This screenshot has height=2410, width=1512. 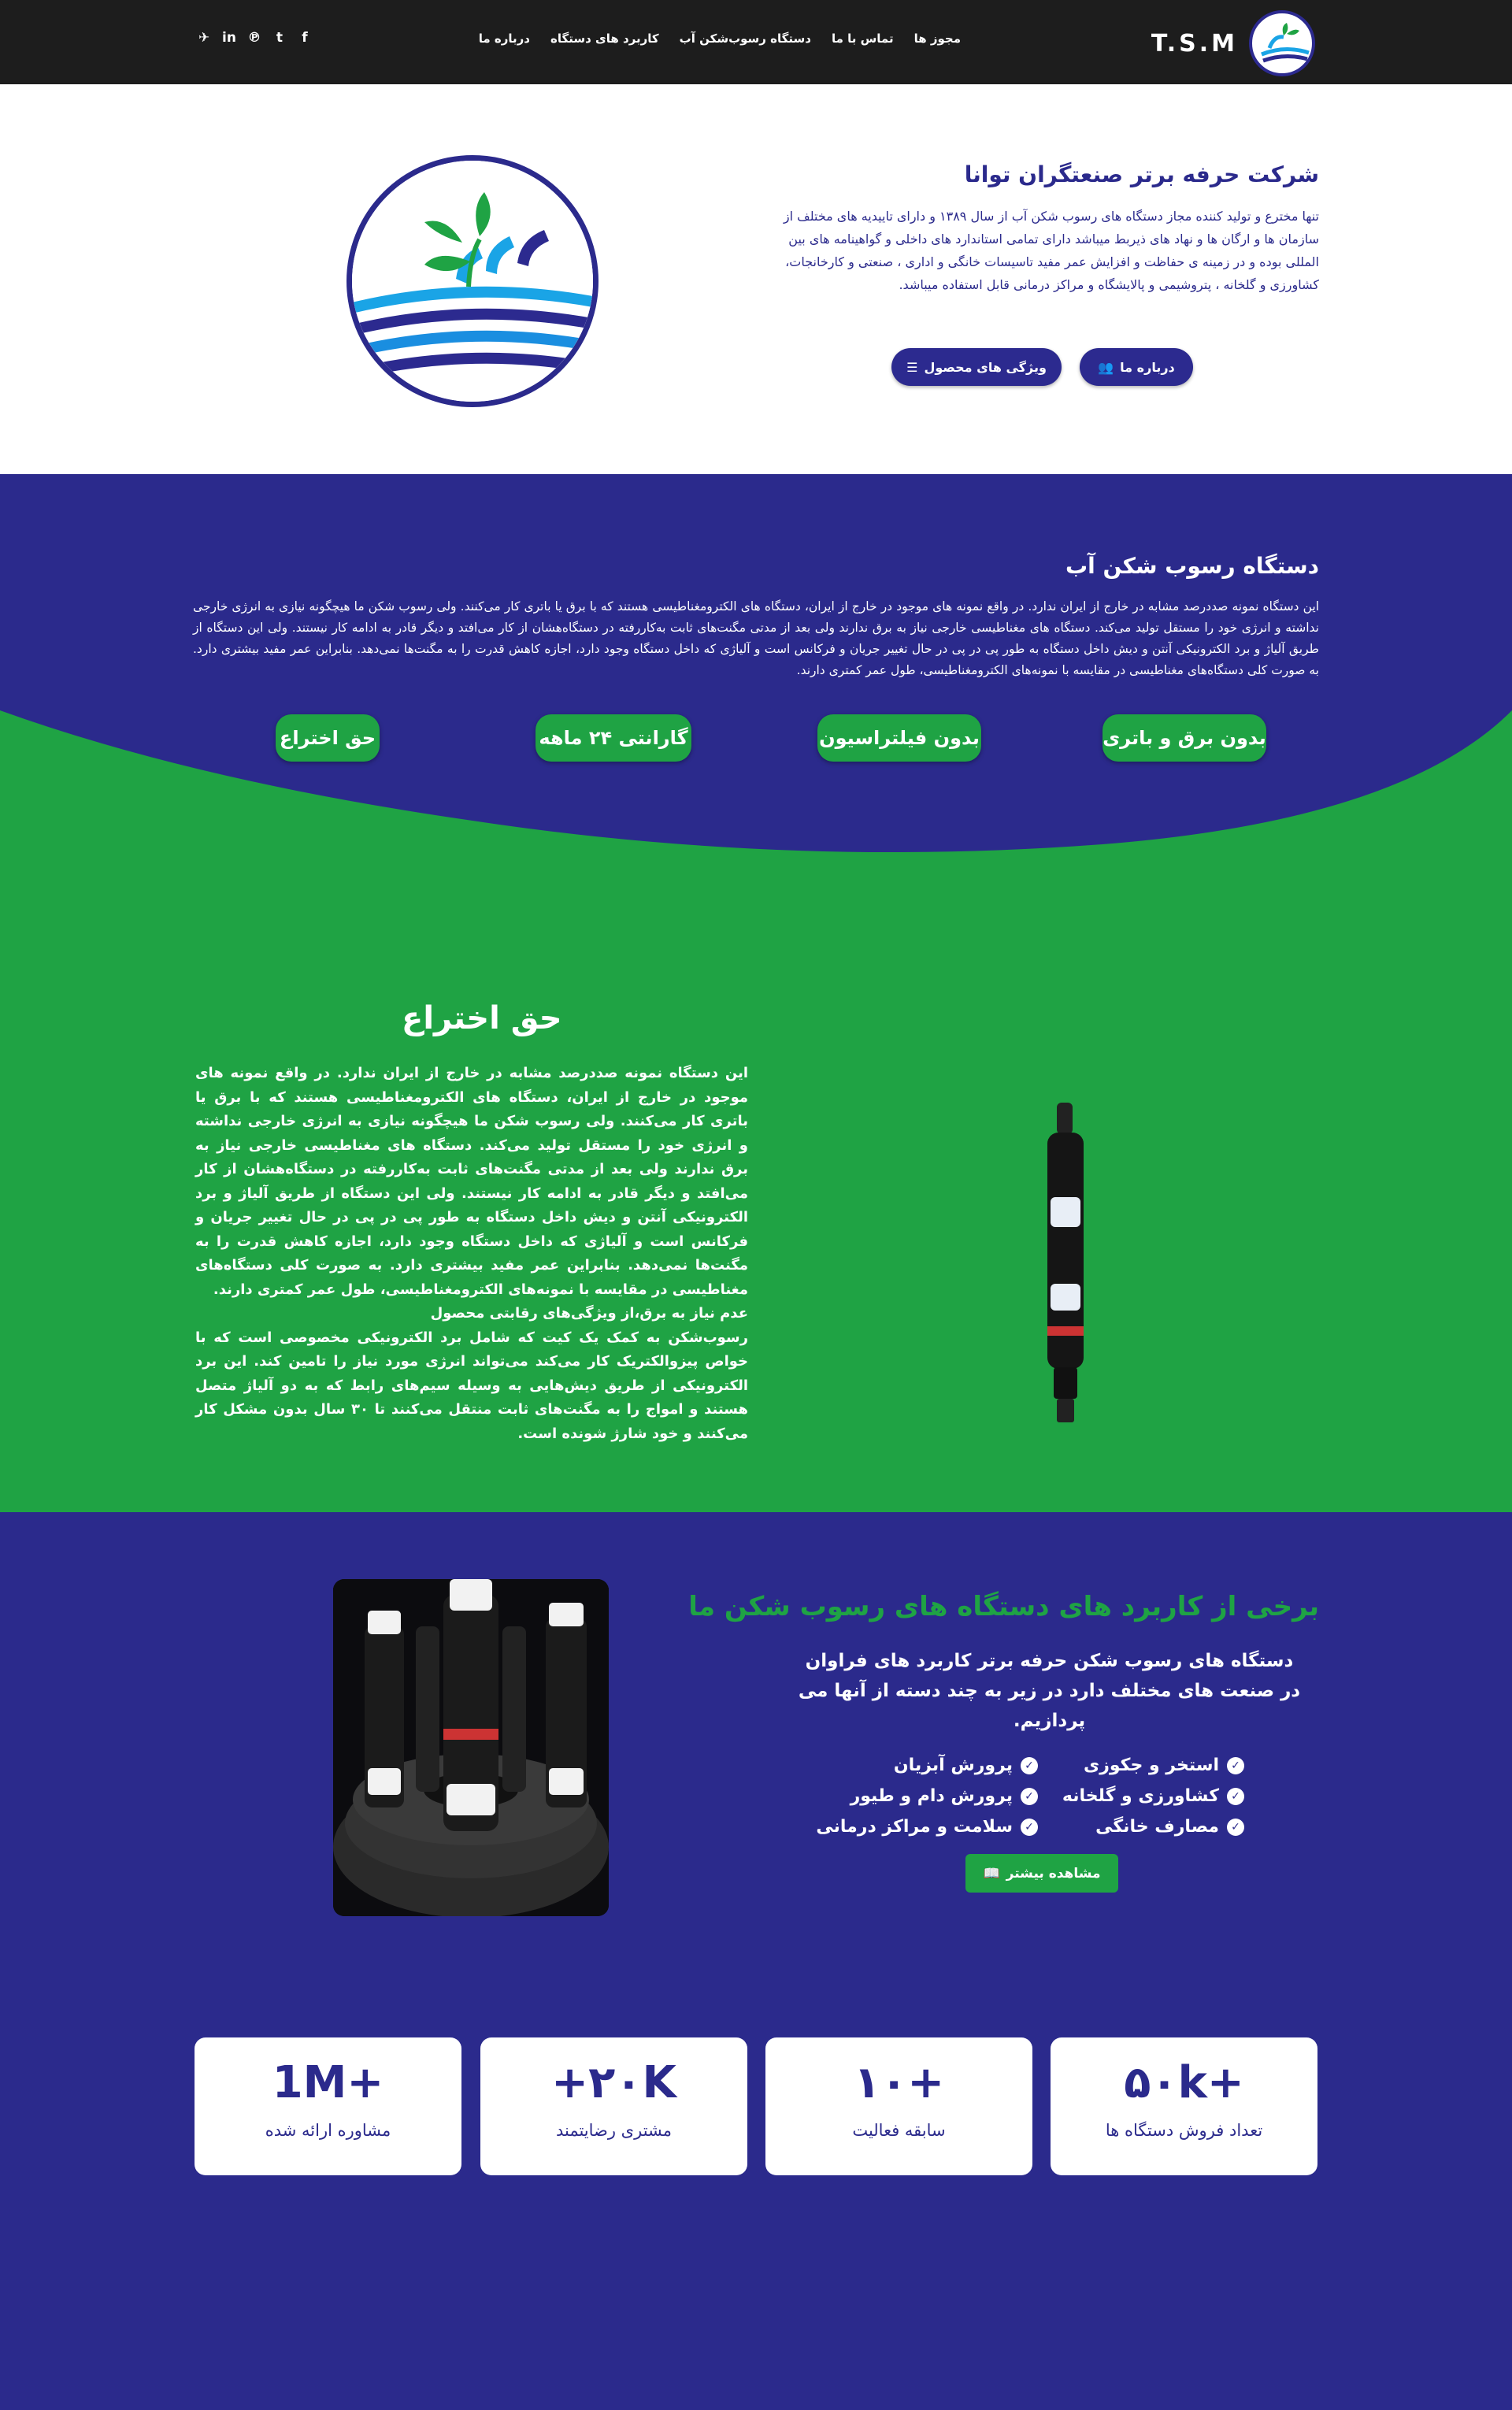 I want to click on stat-number: ۱۰+, so click(x=899, y=2082).